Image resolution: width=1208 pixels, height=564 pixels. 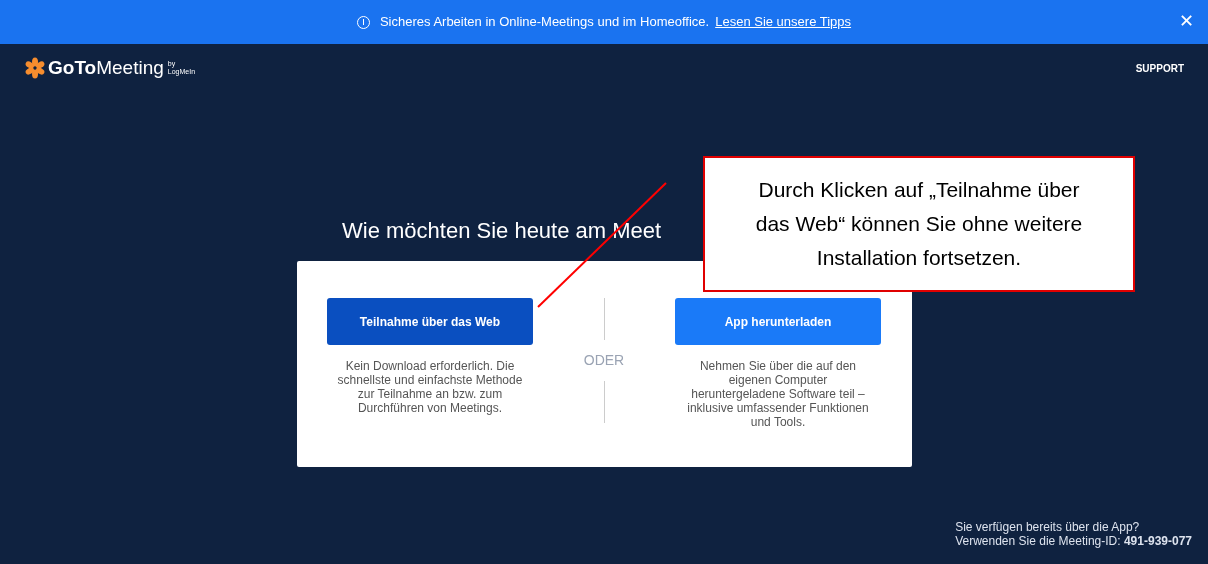 What do you see at coordinates (544, 22) in the screenshot?
I see `banner-message: Sicheres Arbeiten in Online-Meetings und im Homeoffice.` at bounding box center [544, 22].